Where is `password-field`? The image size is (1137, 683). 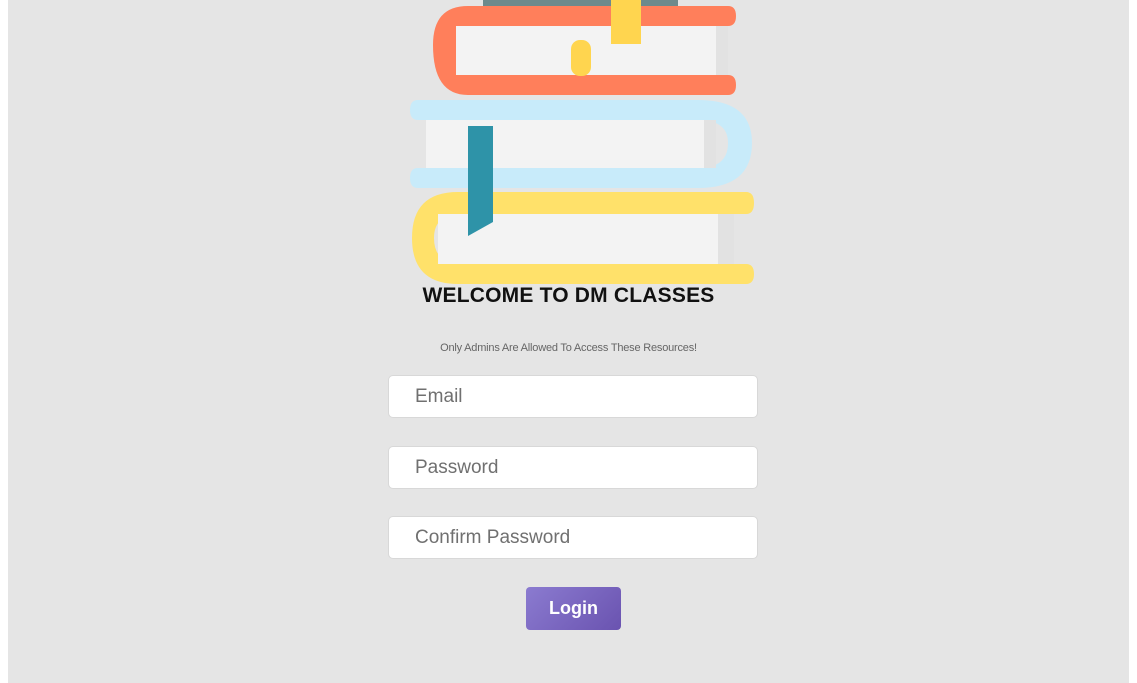 password-field is located at coordinates (573, 467).